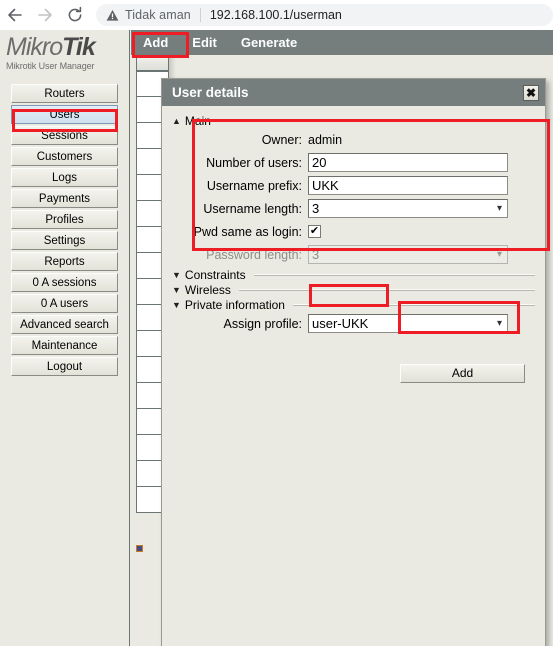 This screenshot has width=553, height=646. What do you see at coordinates (325, 139) in the screenshot?
I see `field-owner-value: admin` at bounding box center [325, 139].